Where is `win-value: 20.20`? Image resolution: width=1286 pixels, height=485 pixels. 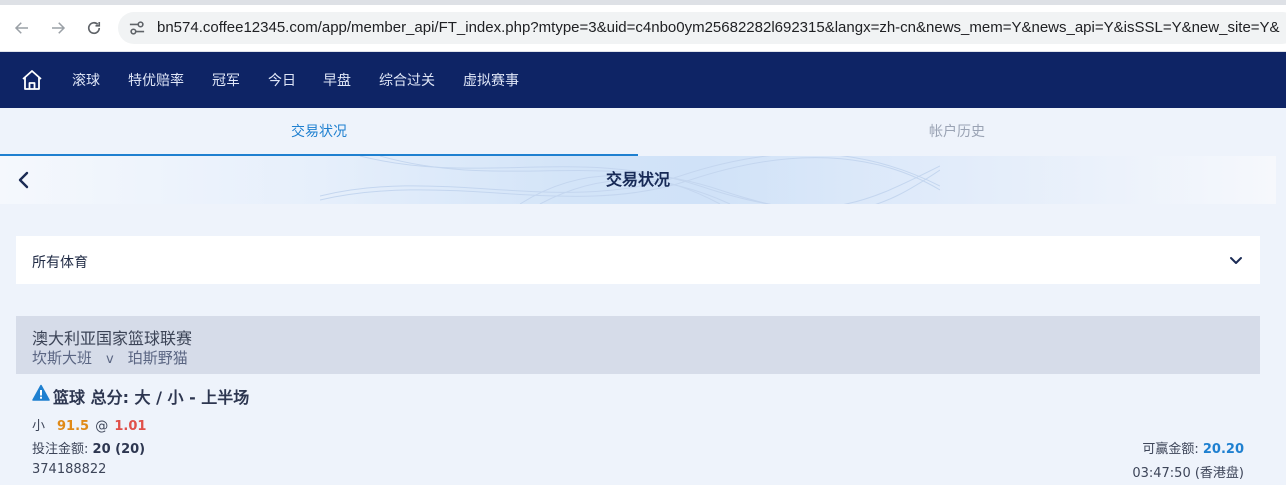
win-value: 20.20 is located at coordinates (1223, 449).